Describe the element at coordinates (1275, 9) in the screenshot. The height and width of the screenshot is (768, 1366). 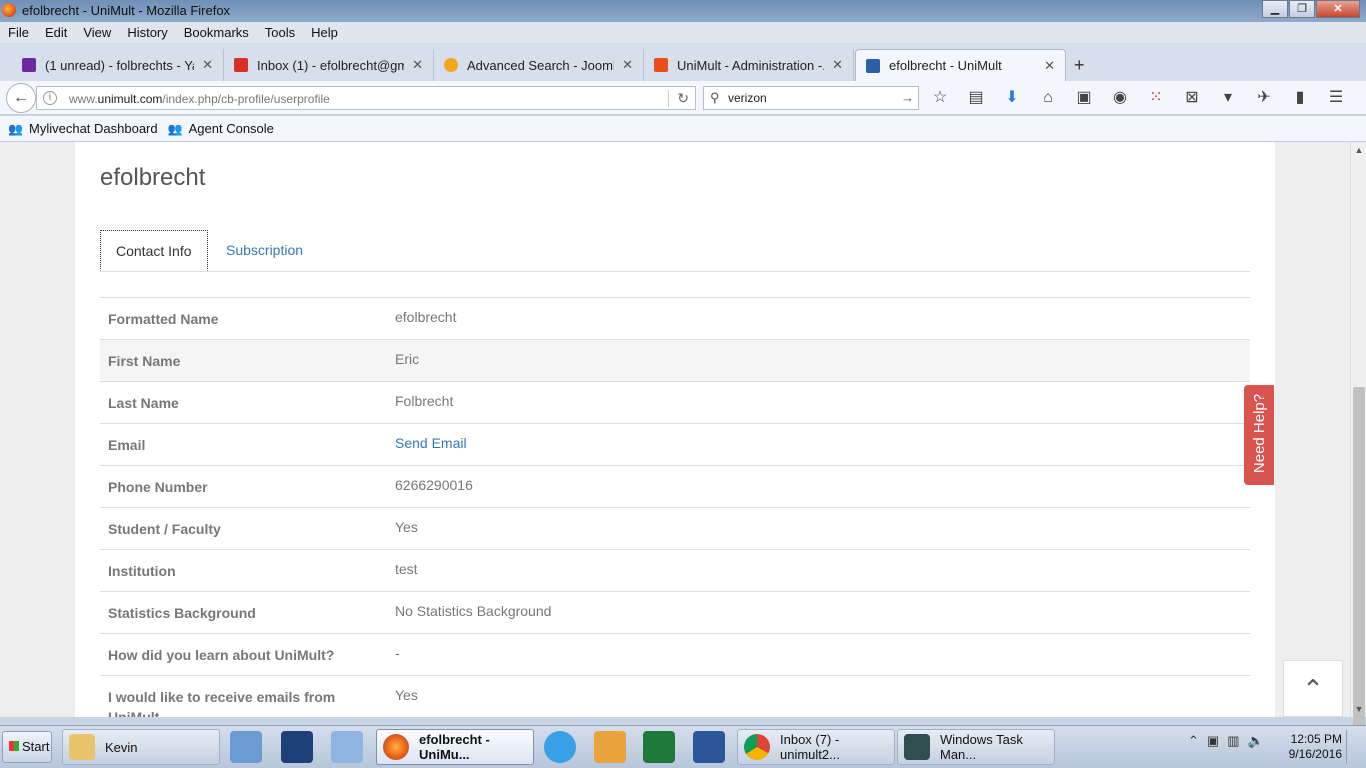
I see `minimize-button: ▁` at that location.